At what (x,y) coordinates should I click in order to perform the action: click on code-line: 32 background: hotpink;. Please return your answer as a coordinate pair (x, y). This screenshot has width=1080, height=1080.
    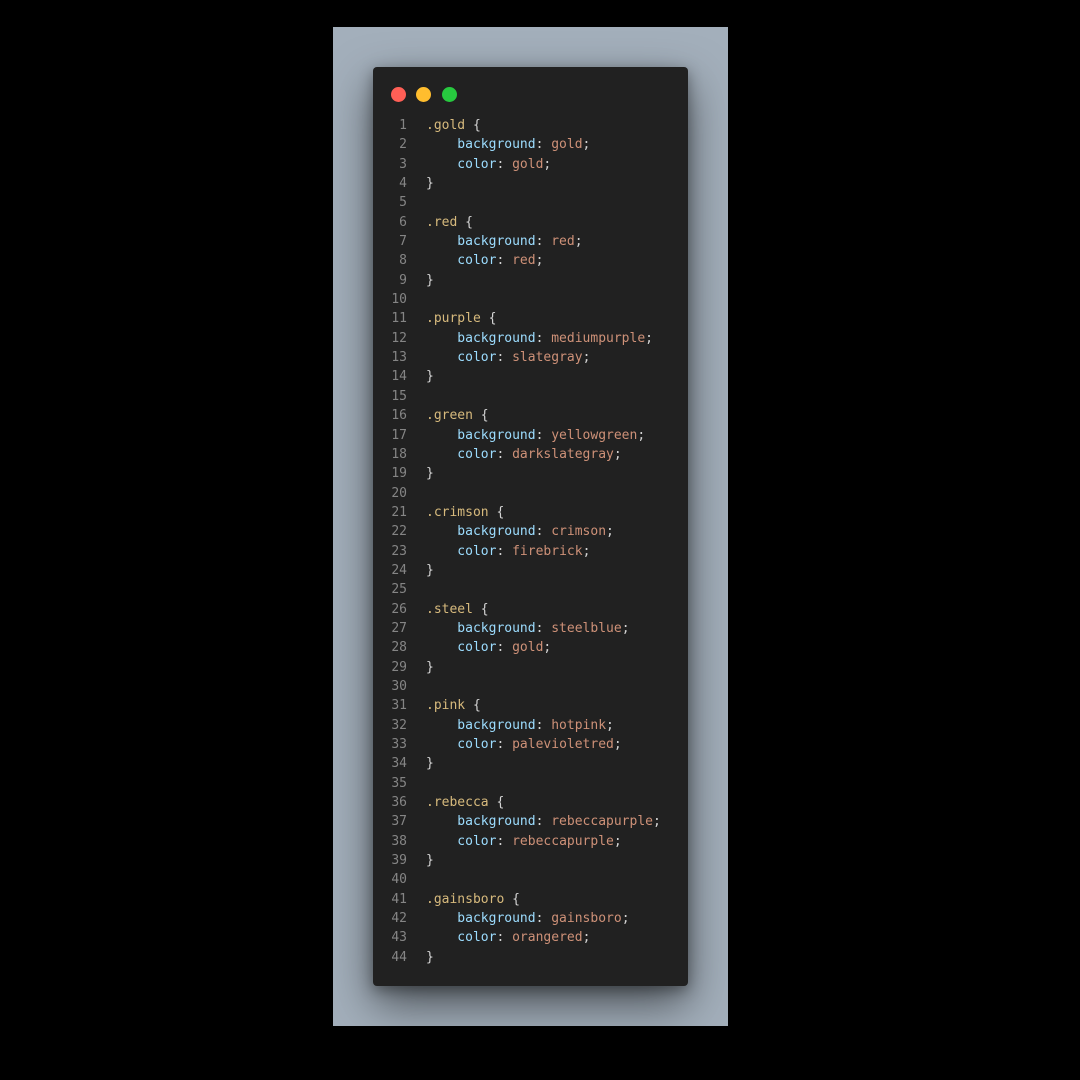
    Looking at the image, I should click on (530, 725).